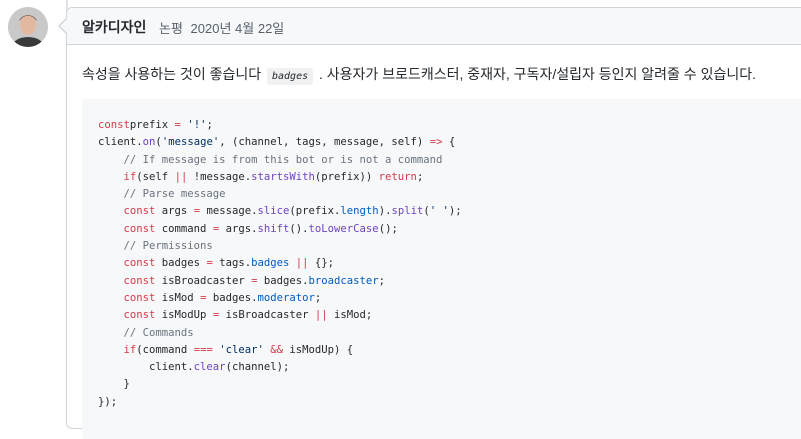 Image resolution: width=801 pixels, height=439 pixels. I want to click on avatar, so click(28, 27).